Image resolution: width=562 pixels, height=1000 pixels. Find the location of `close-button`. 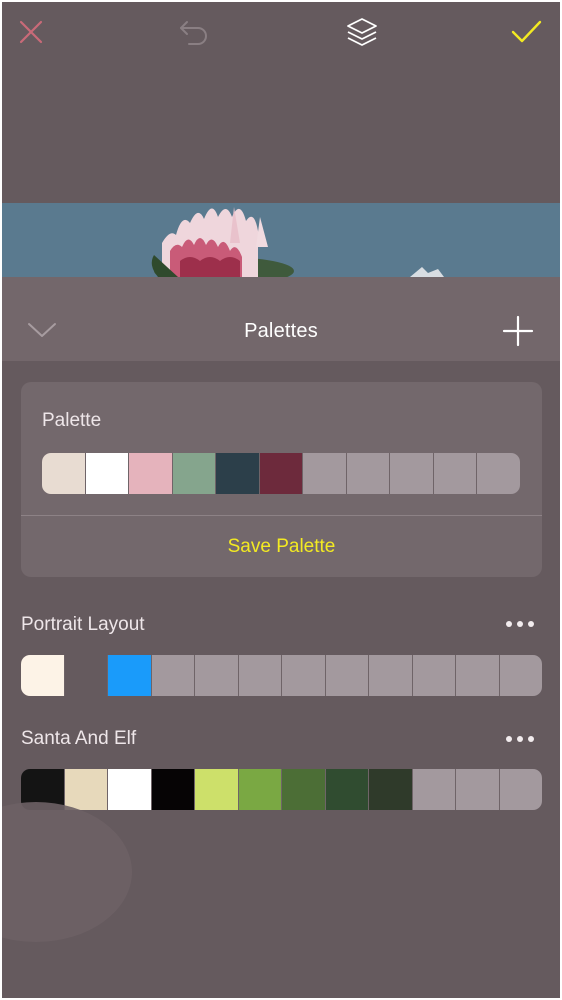

close-button is located at coordinates (31, 32).